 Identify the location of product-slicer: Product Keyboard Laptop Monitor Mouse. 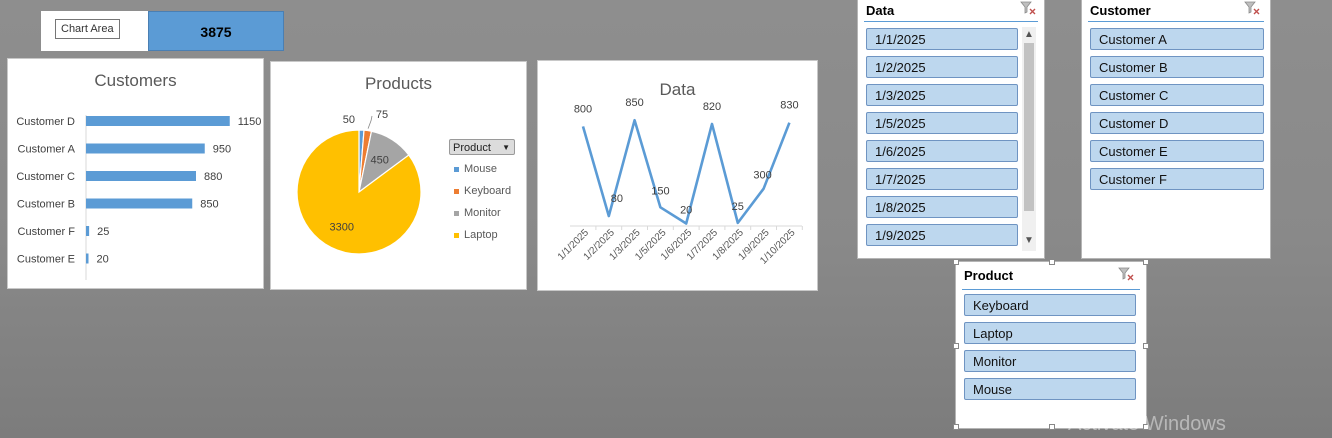
(1051, 344).